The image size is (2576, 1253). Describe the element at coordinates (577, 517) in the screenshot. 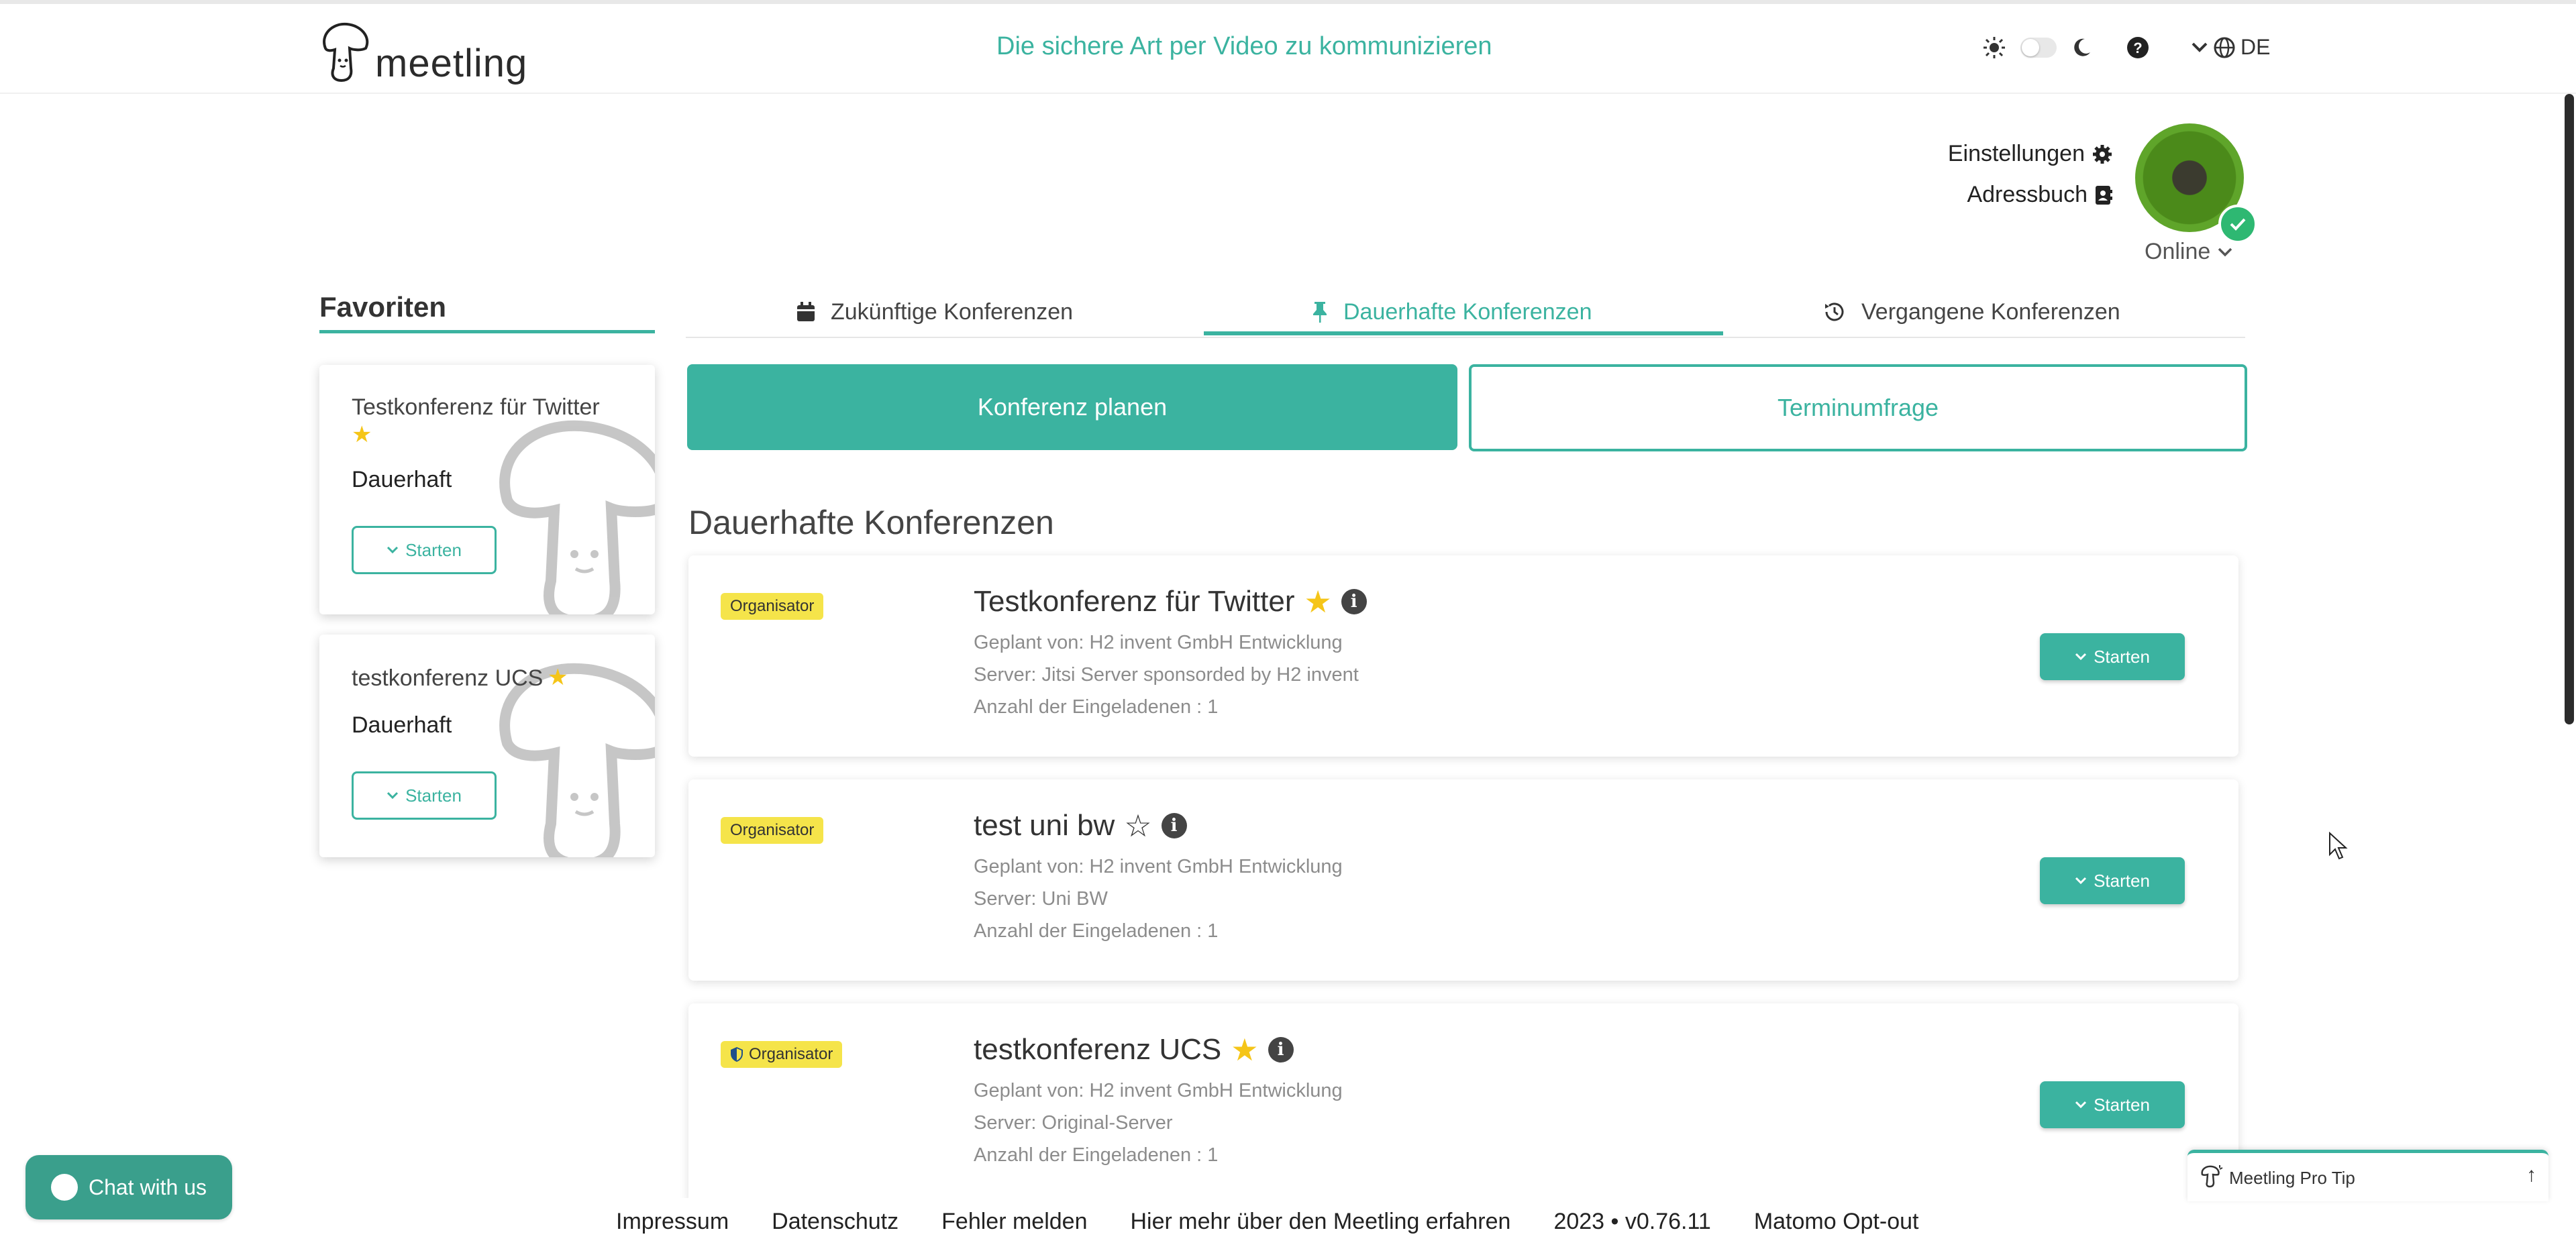

I see `mushroom-watermark-icon` at that location.